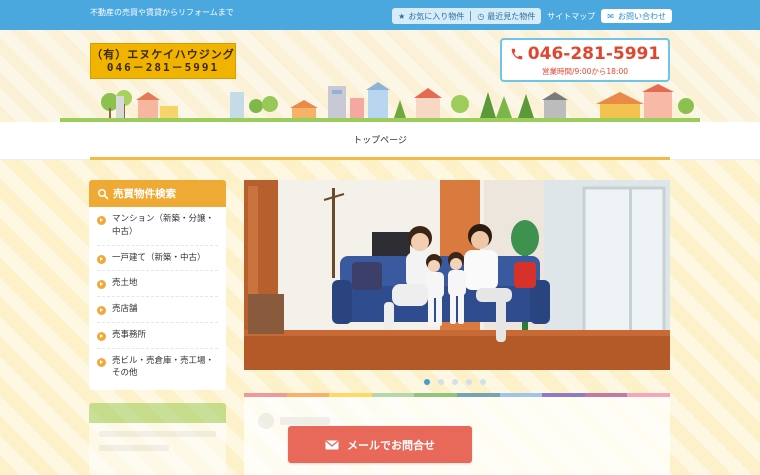 This screenshot has height=475, width=760. Describe the element at coordinates (436, 16) in the screenshot. I see `favorites-label: お気に入り物件` at that location.